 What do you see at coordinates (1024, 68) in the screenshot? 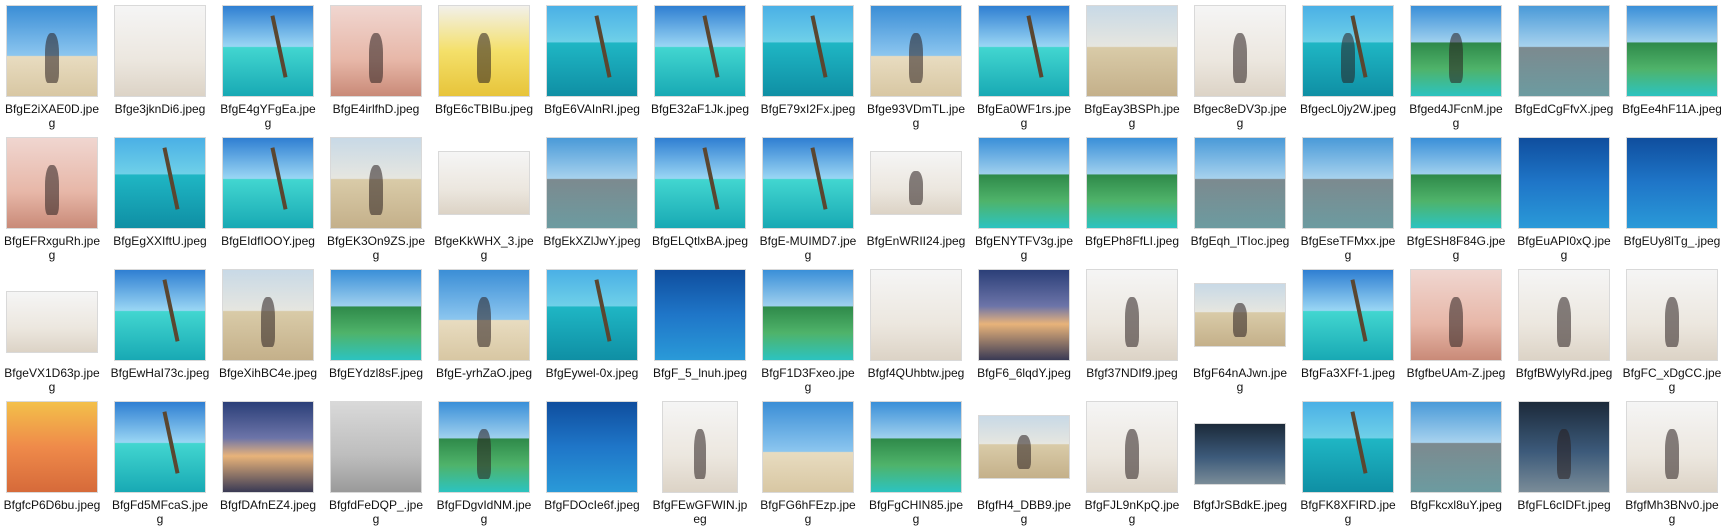
I see `file-item: BfgEa0WF1rs.jpeg` at bounding box center [1024, 68].